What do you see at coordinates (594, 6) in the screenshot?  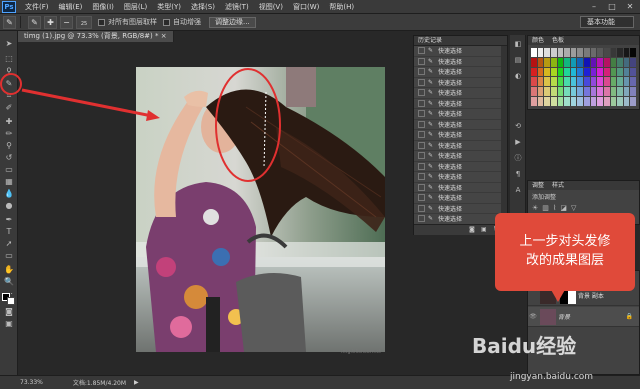 I see `minimize-icon: –` at bounding box center [594, 6].